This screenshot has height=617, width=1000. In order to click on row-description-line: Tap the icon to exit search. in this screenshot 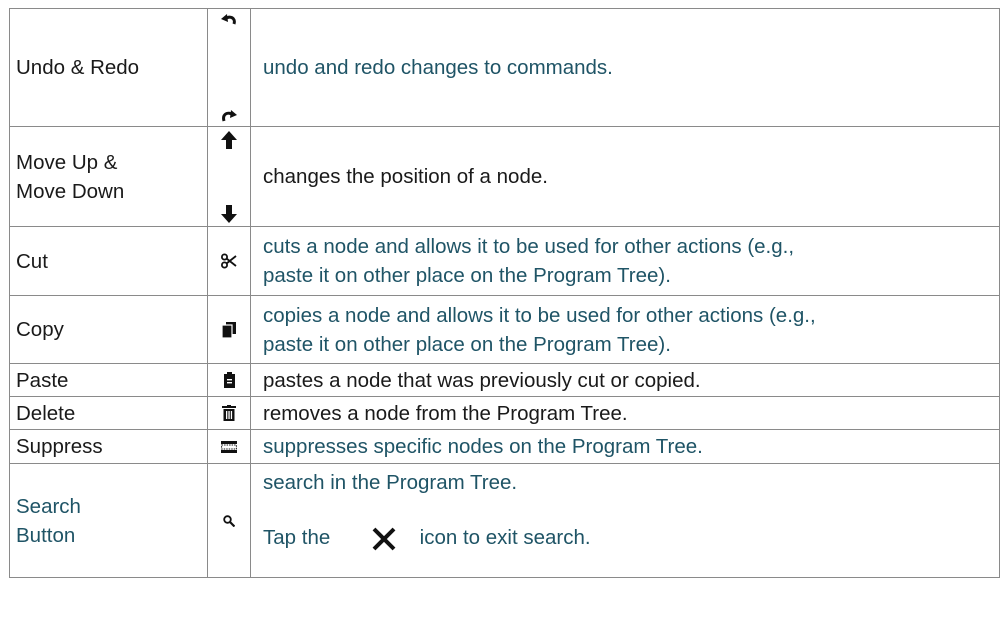, I will do `click(631, 537)`.